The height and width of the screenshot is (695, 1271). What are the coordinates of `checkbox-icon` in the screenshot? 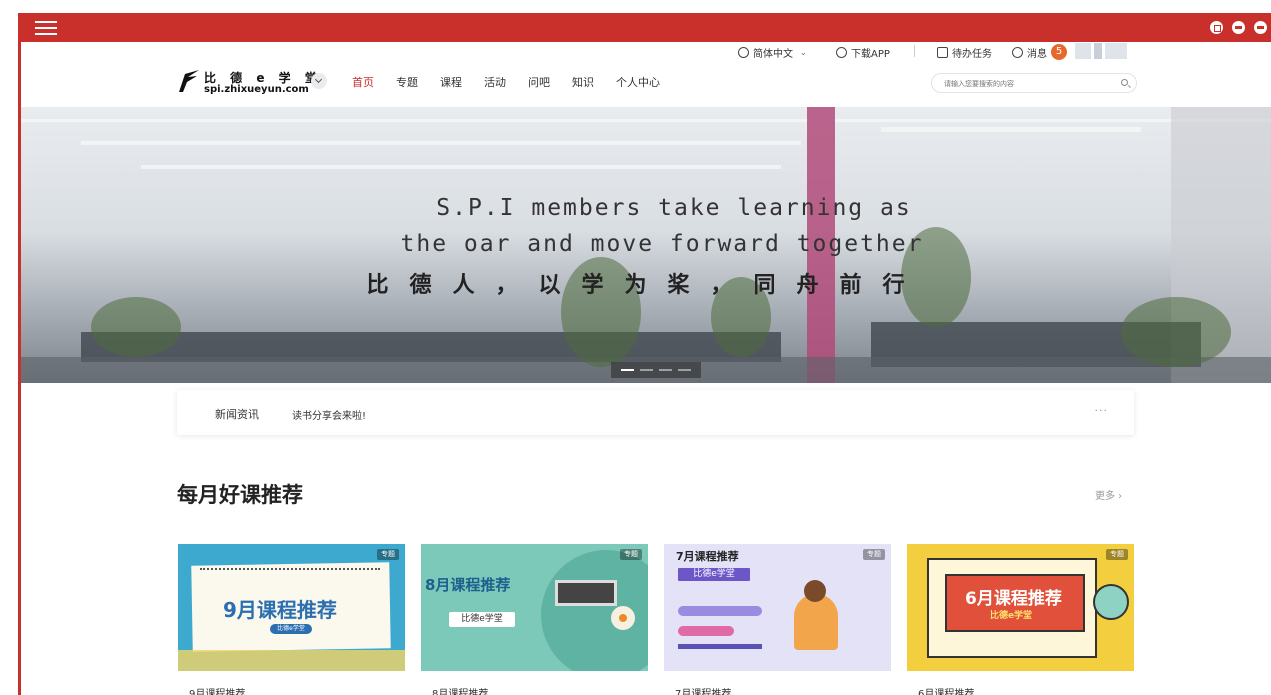 It's located at (942, 52).